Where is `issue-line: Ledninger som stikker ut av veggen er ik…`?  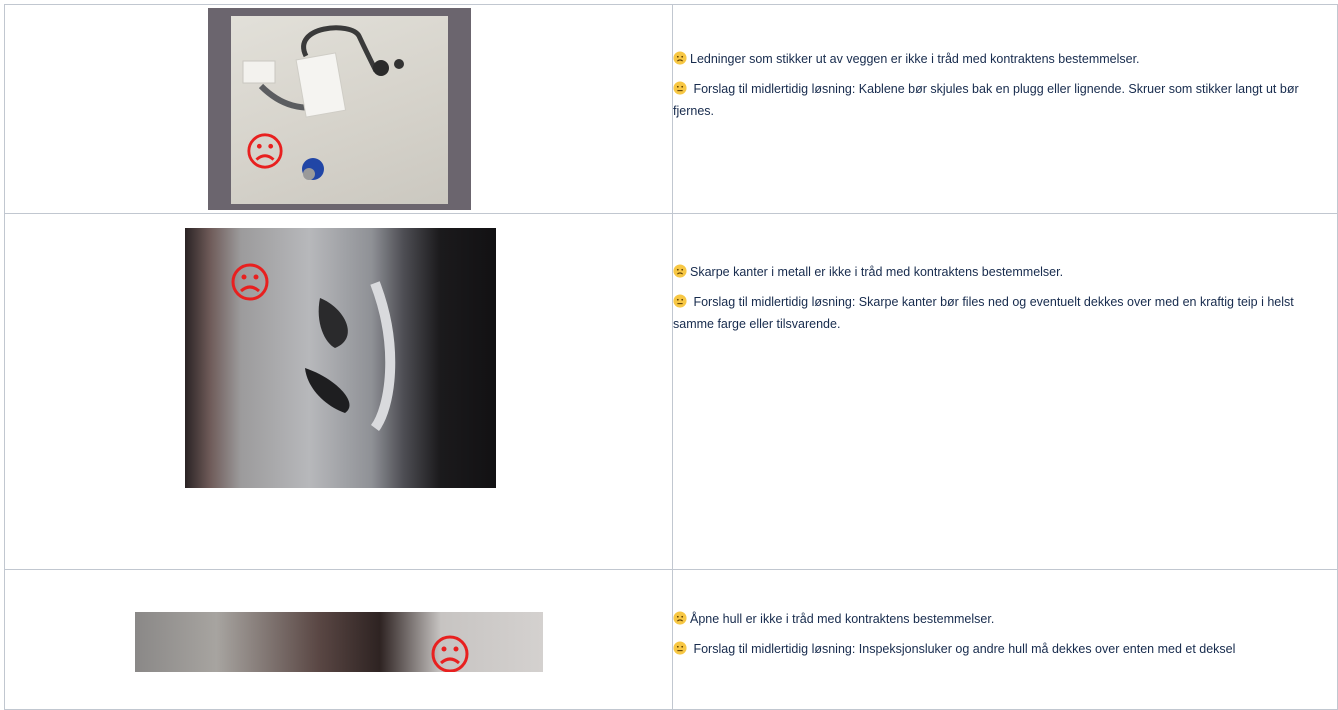 issue-line: Ledninger som stikker ut av veggen er ik… is located at coordinates (1005, 59).